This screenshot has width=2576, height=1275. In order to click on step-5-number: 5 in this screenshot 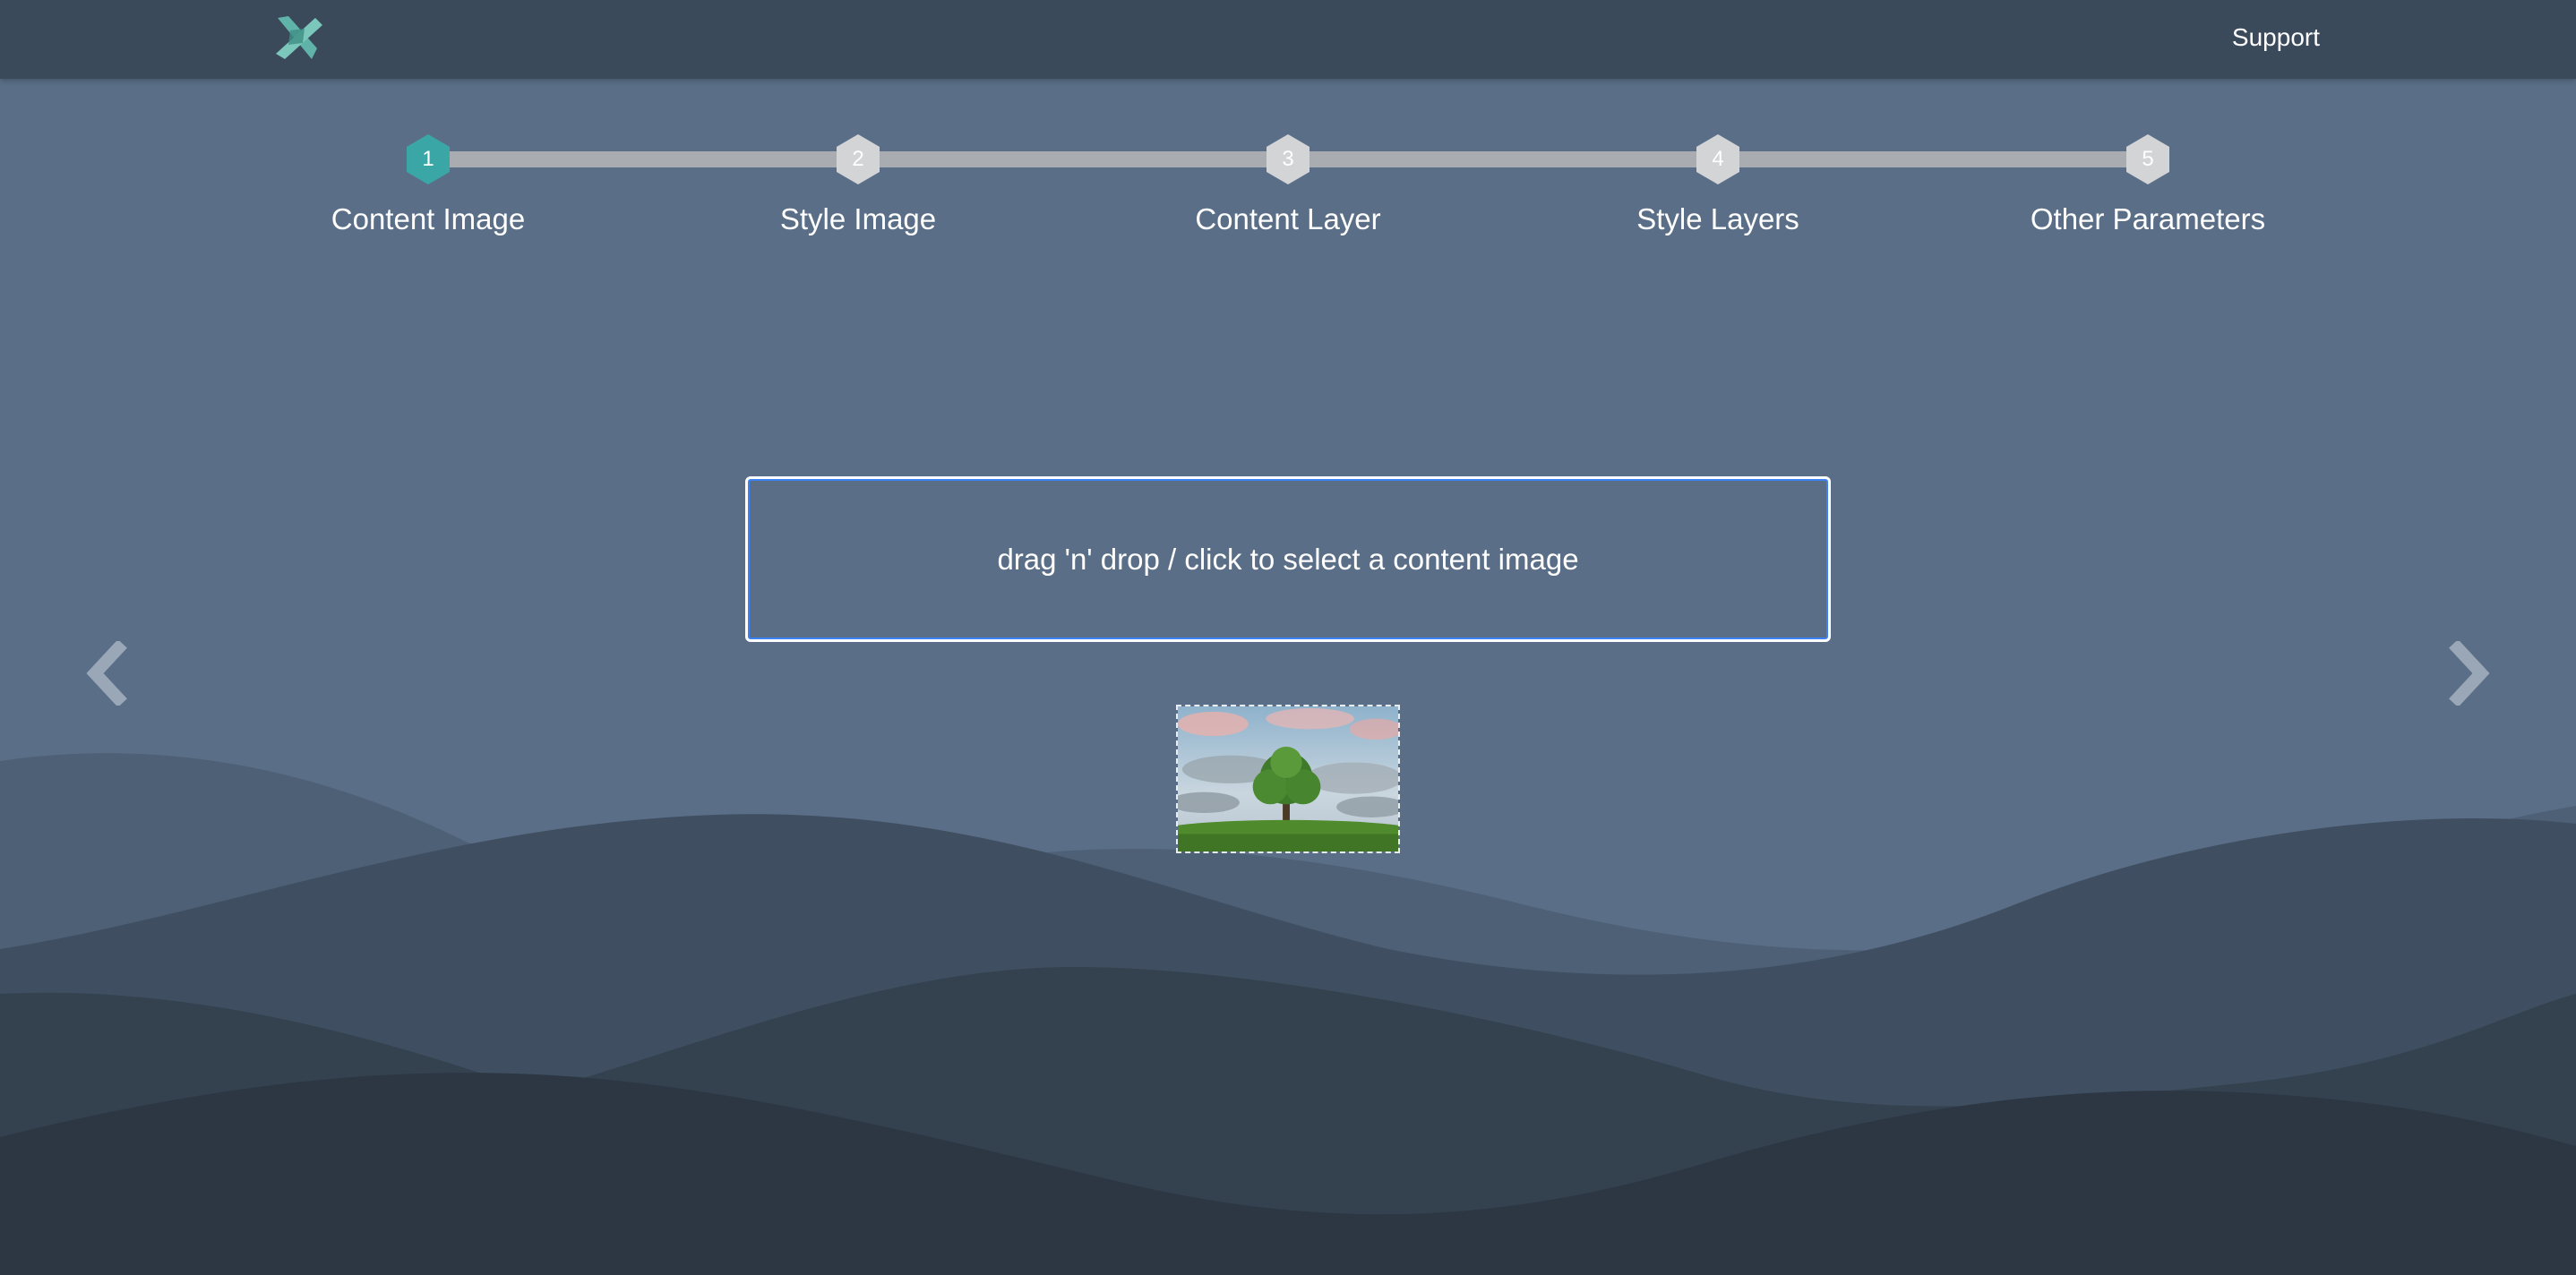, I will do `click(2148, 159)`.